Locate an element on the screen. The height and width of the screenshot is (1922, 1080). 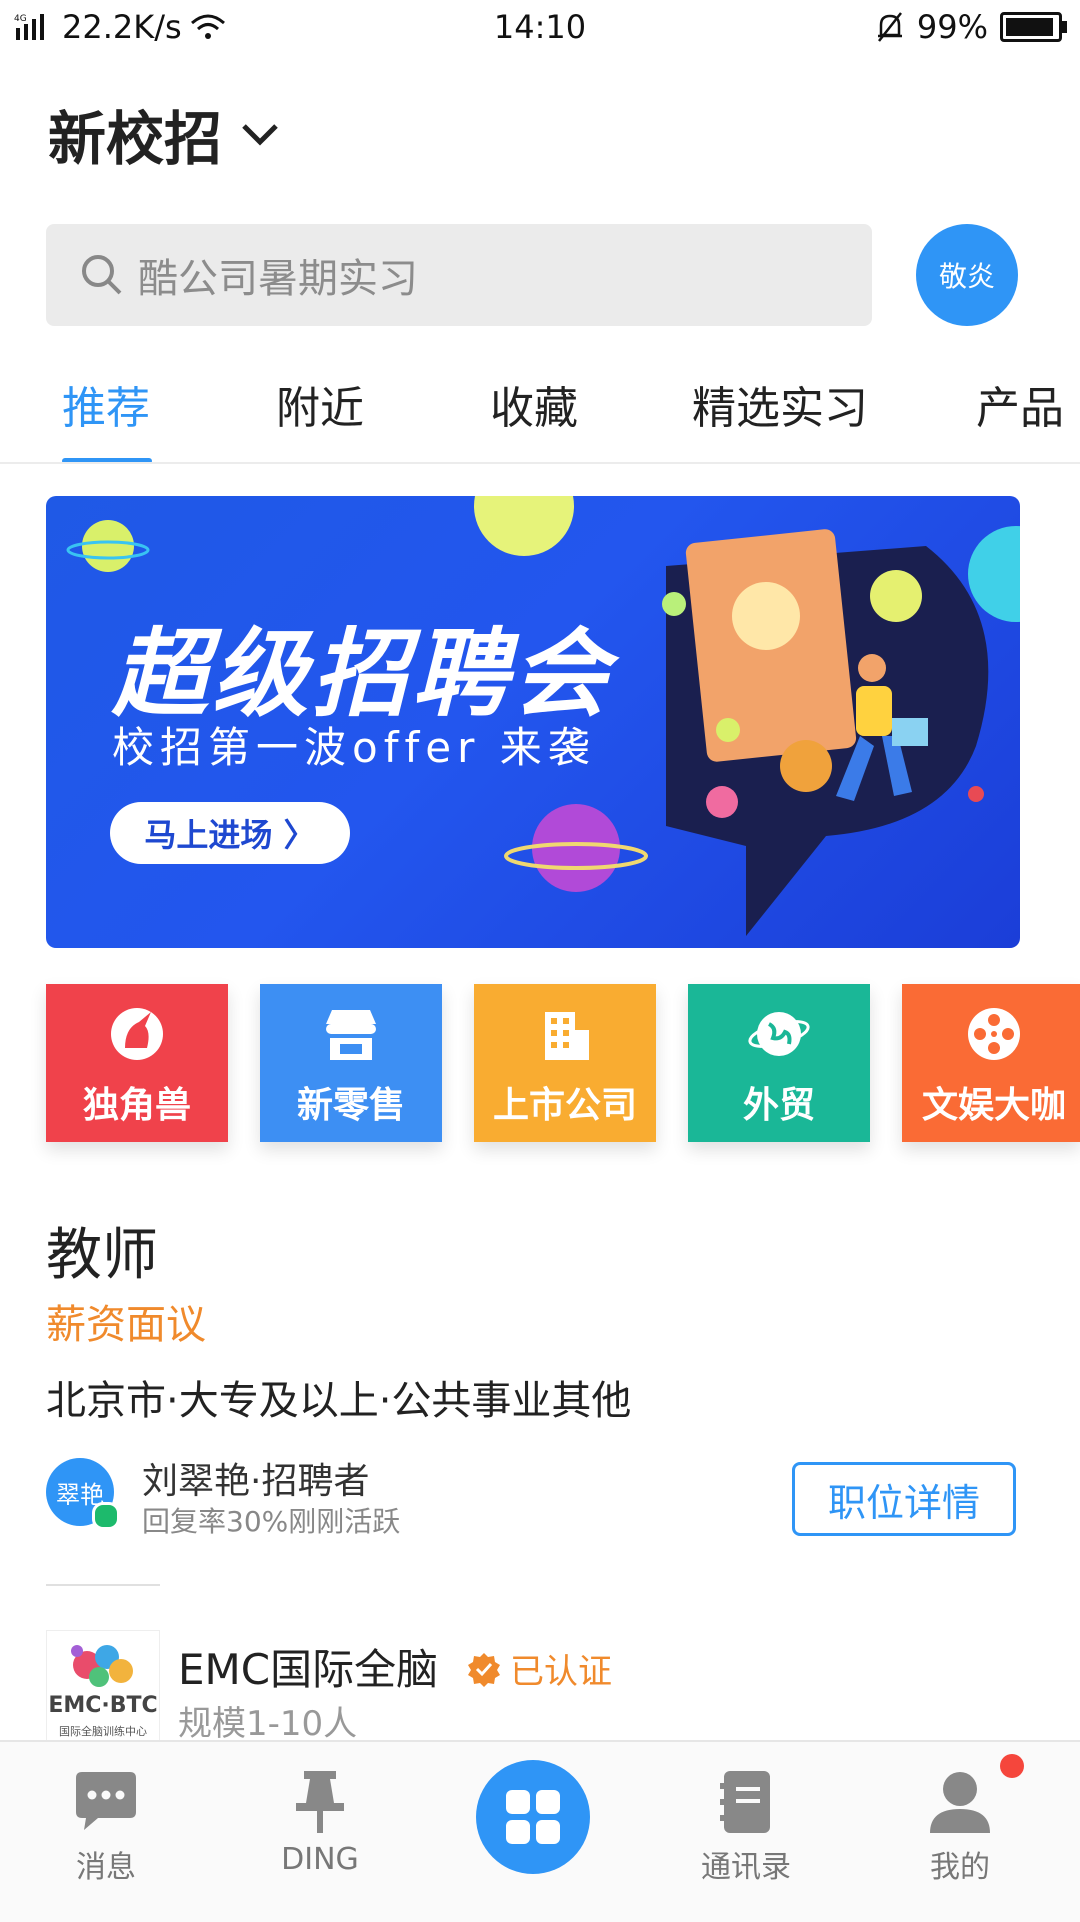
unicorn-icon is located at coordinates (137, 1034).